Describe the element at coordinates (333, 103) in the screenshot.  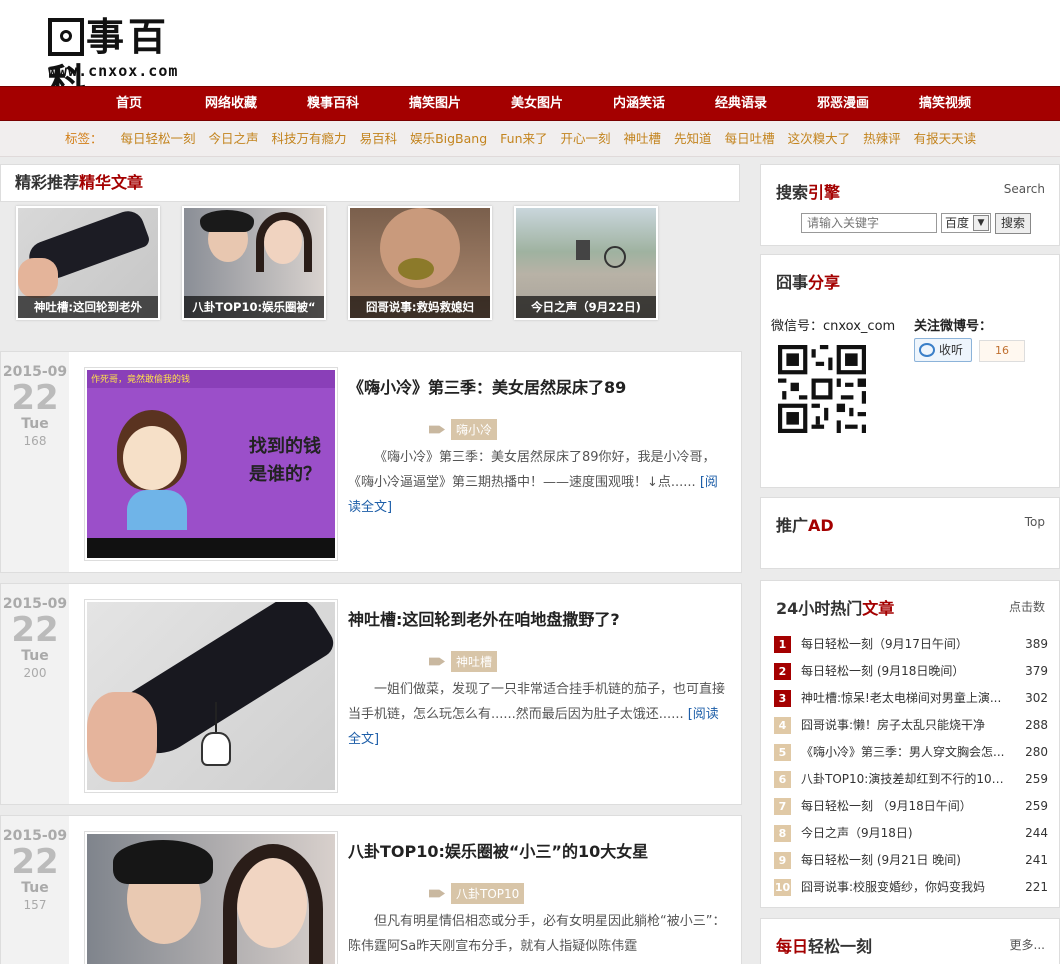
I see `nav-item-qiushi: 糗事百科` at that location.